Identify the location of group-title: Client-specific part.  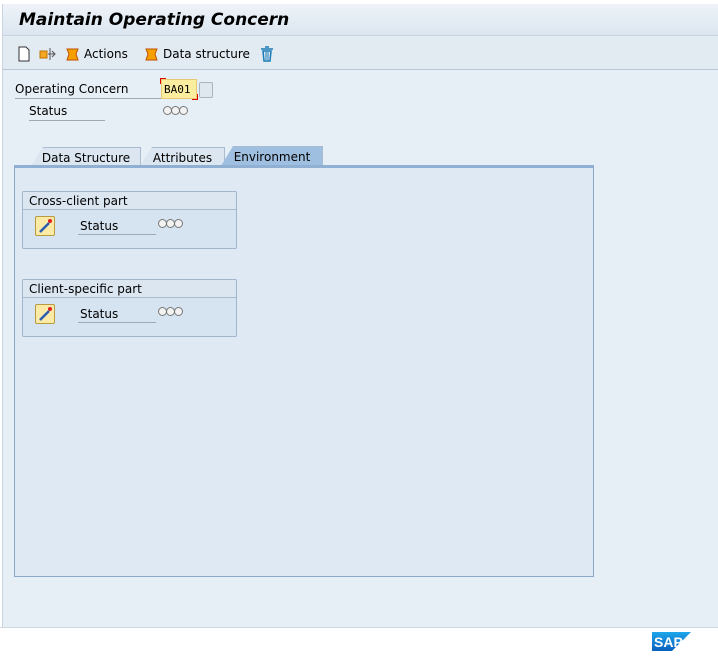
(129, 289).